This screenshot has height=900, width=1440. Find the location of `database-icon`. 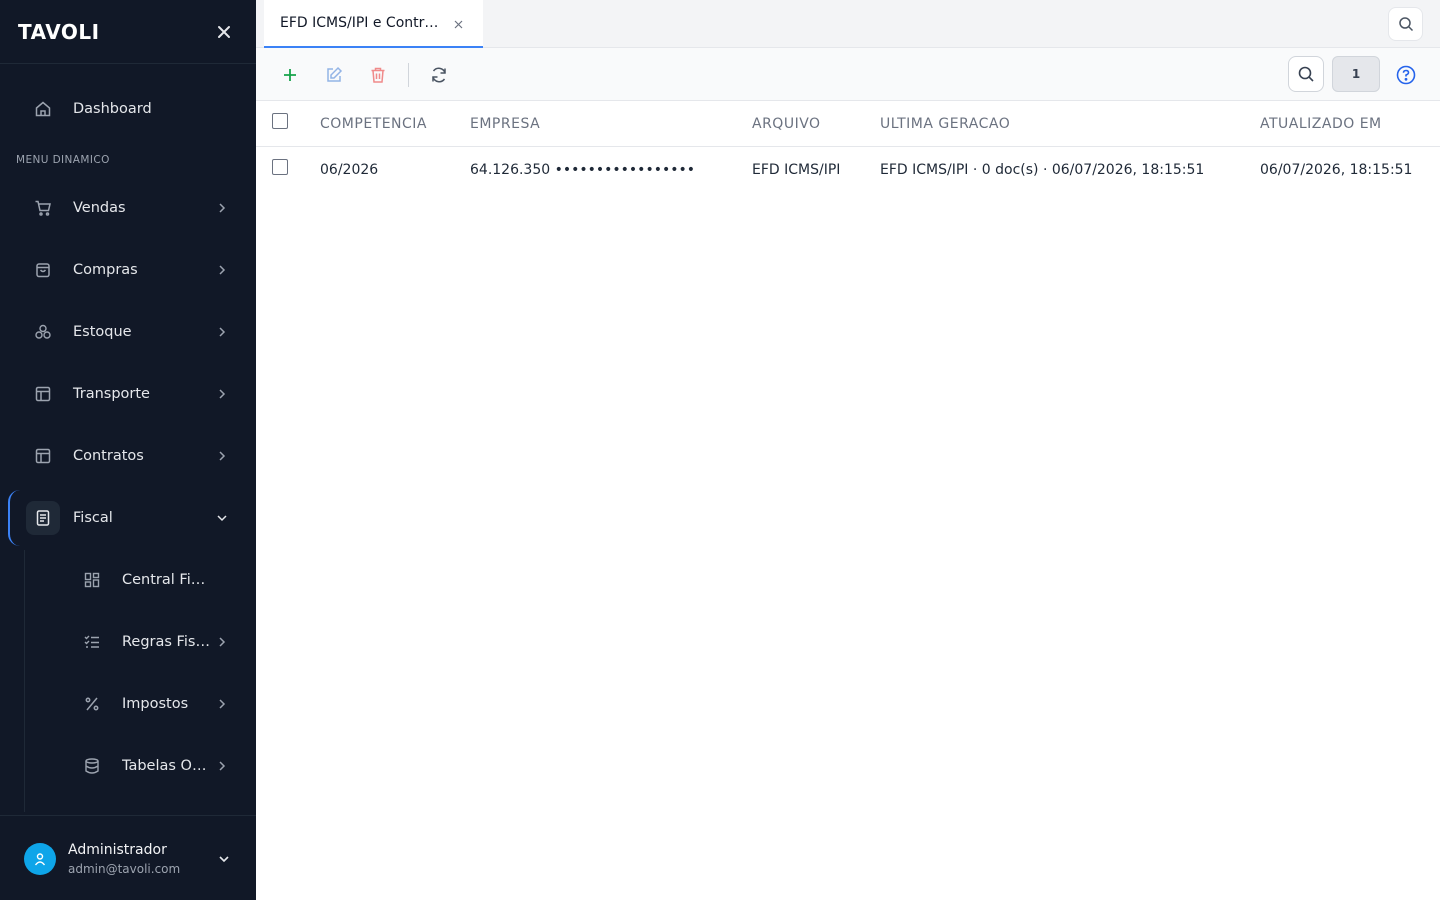

database-icon is located at coordinates (92, 766).